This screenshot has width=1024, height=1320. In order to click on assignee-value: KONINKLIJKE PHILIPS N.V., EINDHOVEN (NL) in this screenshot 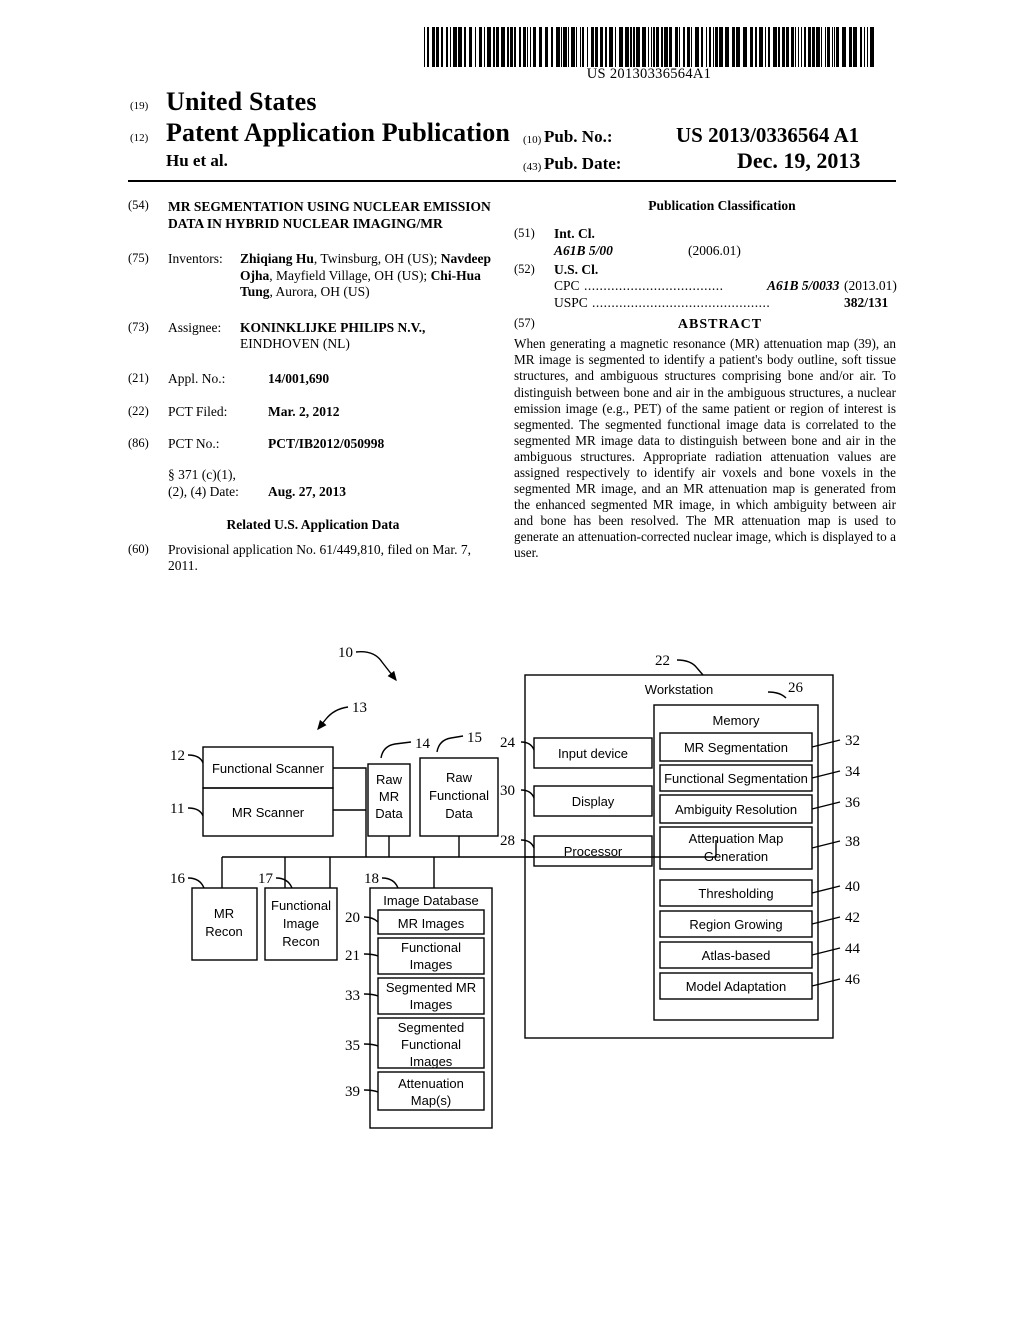, I will do `click(369, 336)`.